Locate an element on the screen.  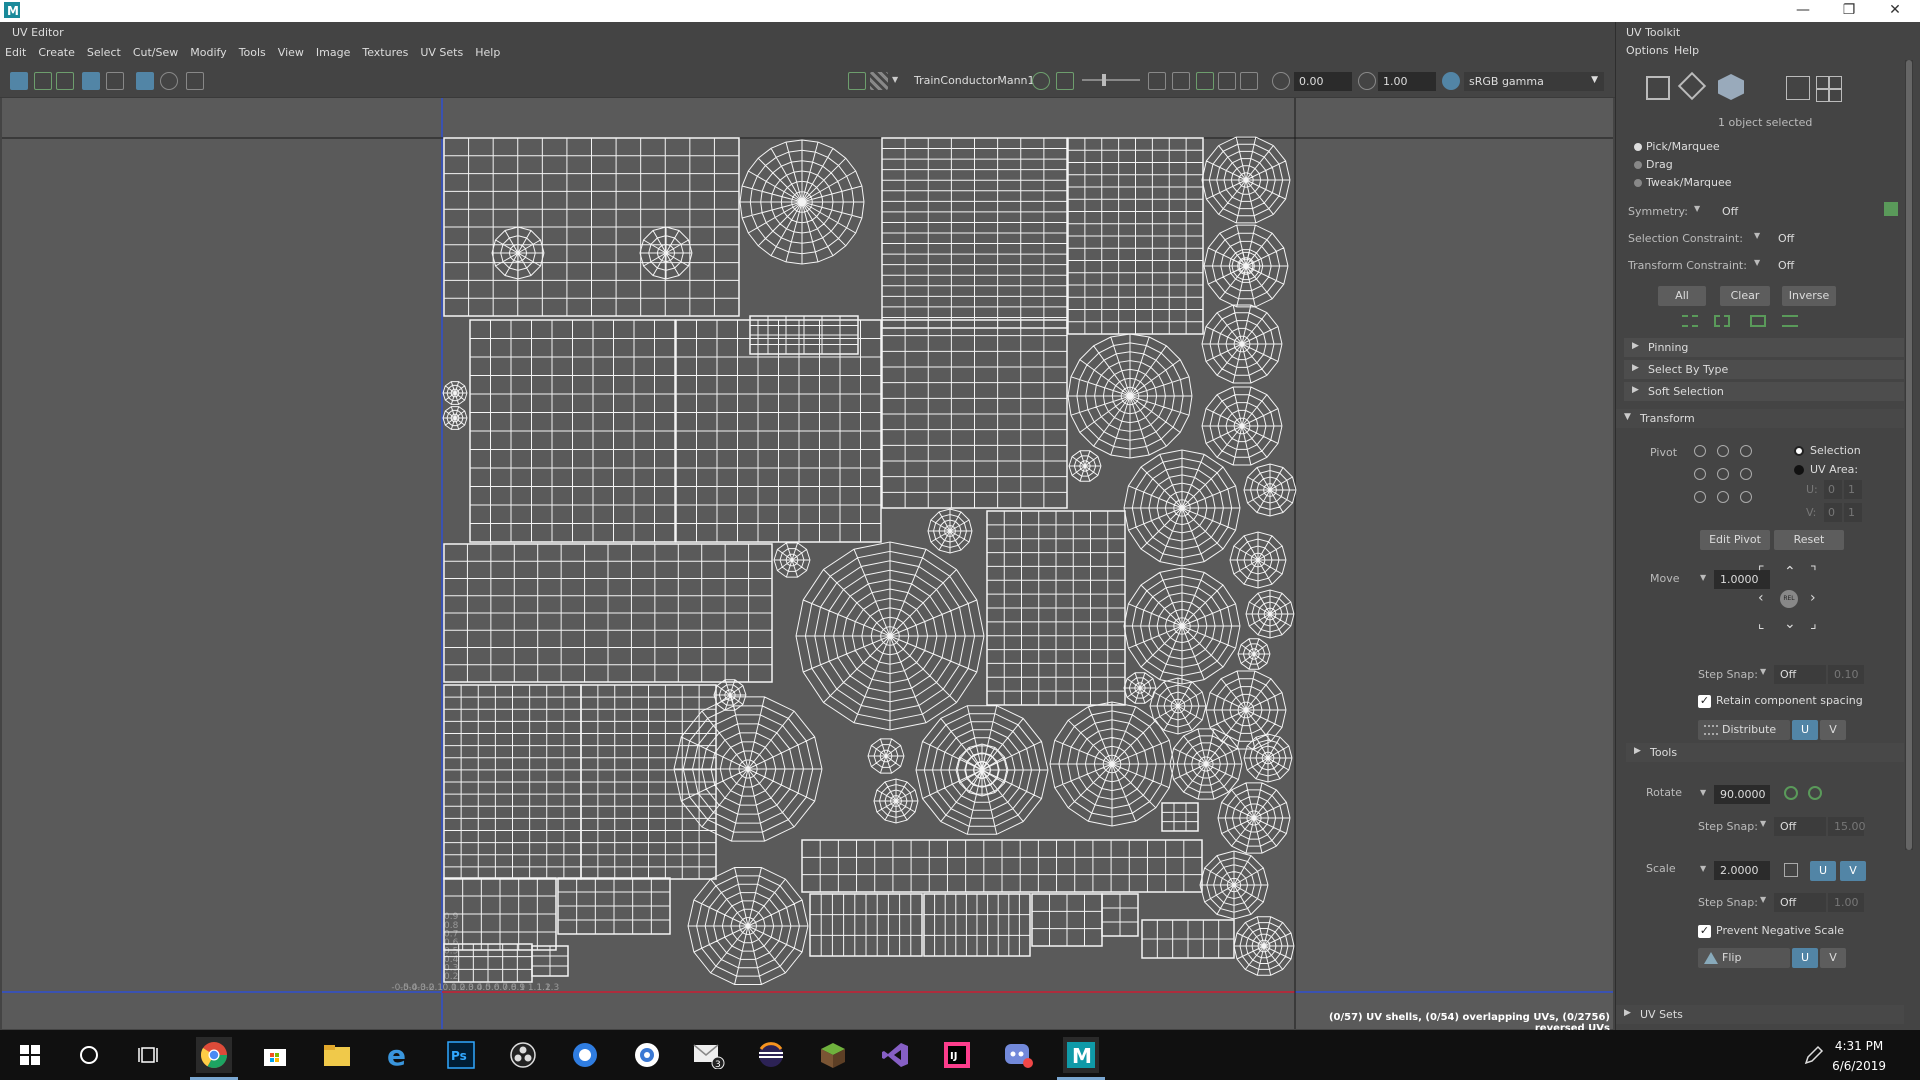
rotate-step-snap-mode: Off is located at coordinates (1800, 826).